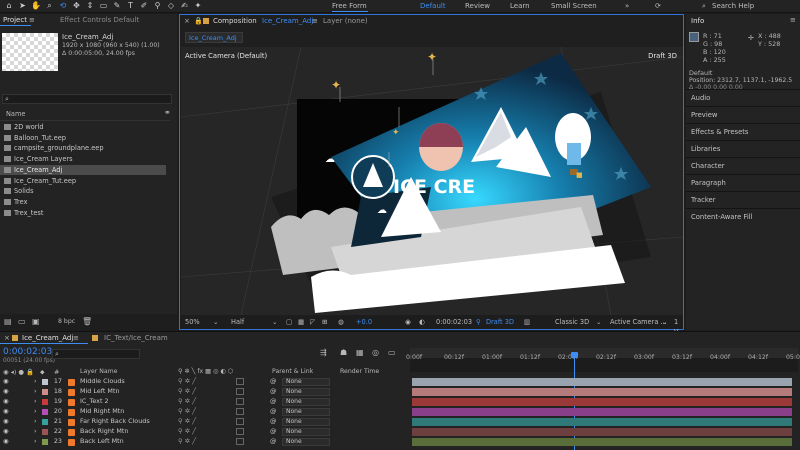 The width and height of the screenshot is (800, 450). What do you see at coordinates (345, 21) in the screenshot?
I see `layer-tab: Layer (none)` at bounding box center [345, 21].